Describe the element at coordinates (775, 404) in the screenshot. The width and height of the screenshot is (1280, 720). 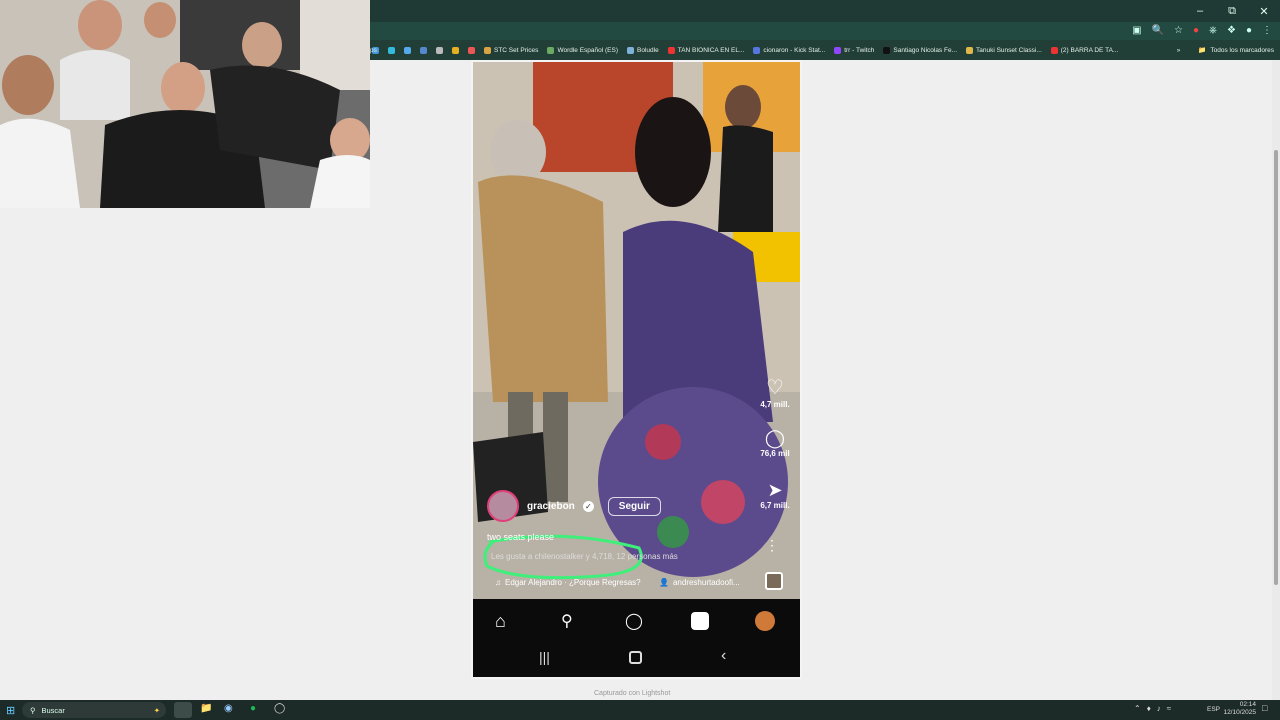
I see `likes-count: 4,7 mill.` at that location.